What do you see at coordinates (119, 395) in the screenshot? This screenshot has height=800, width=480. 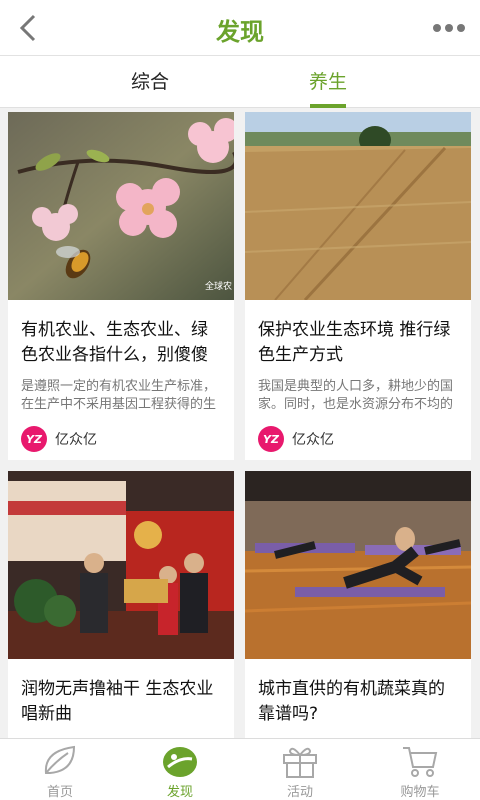 I see `article-summary: 是遵照一定的有机农业生产标准，在生产中不采用基因工程获得的生` at bounding box center [119, 395].